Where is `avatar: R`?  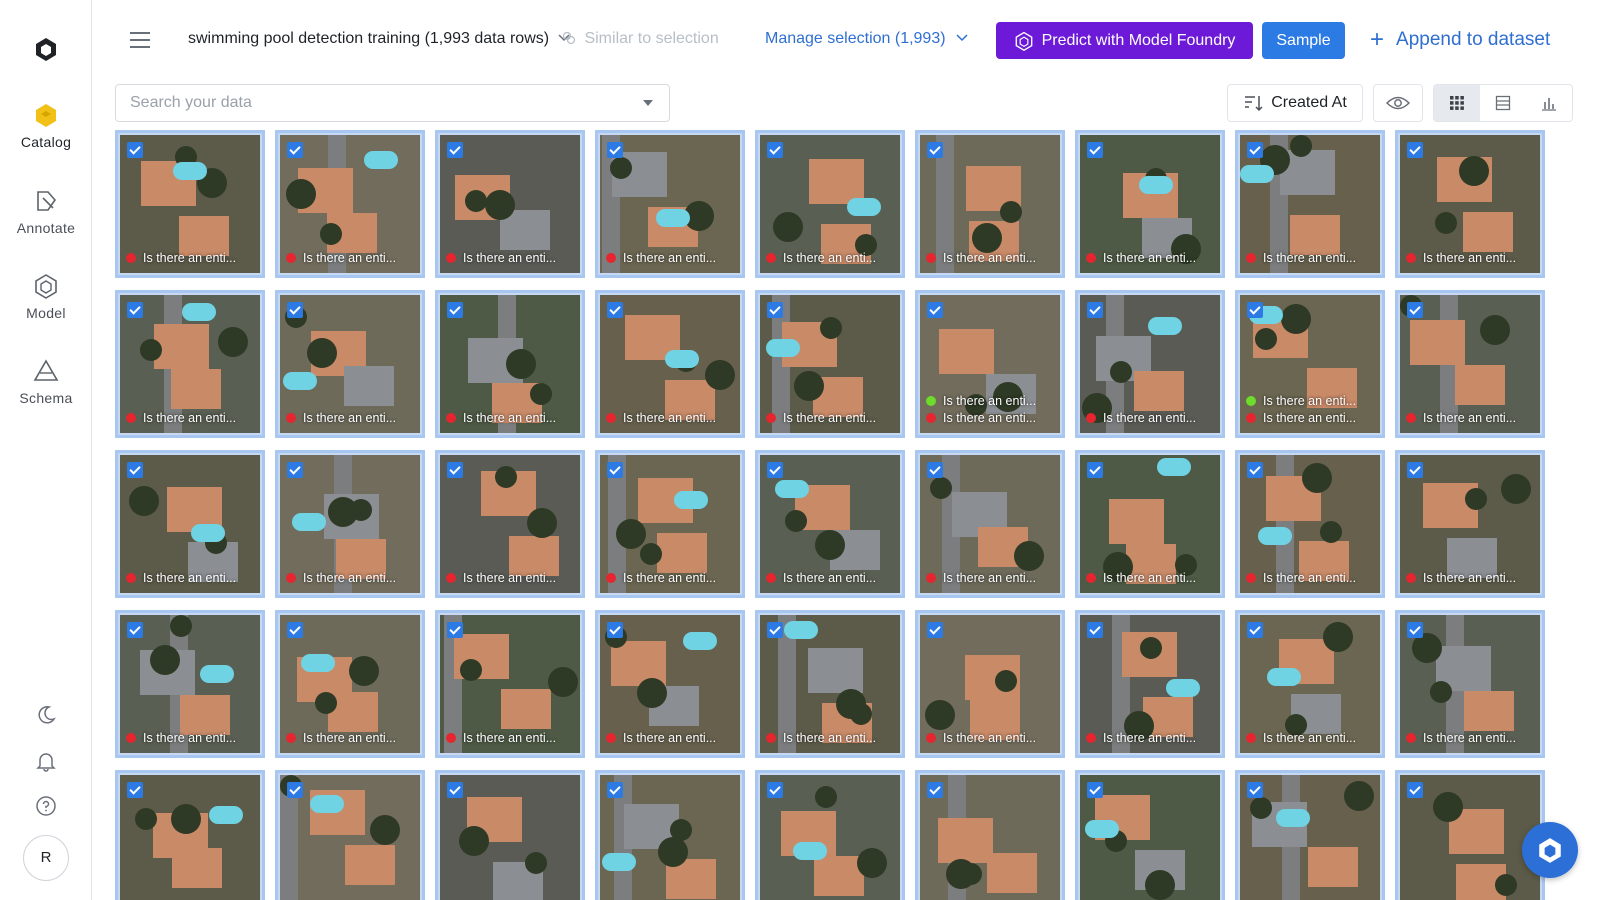
avatar: R is located at coordinates (46, 858).